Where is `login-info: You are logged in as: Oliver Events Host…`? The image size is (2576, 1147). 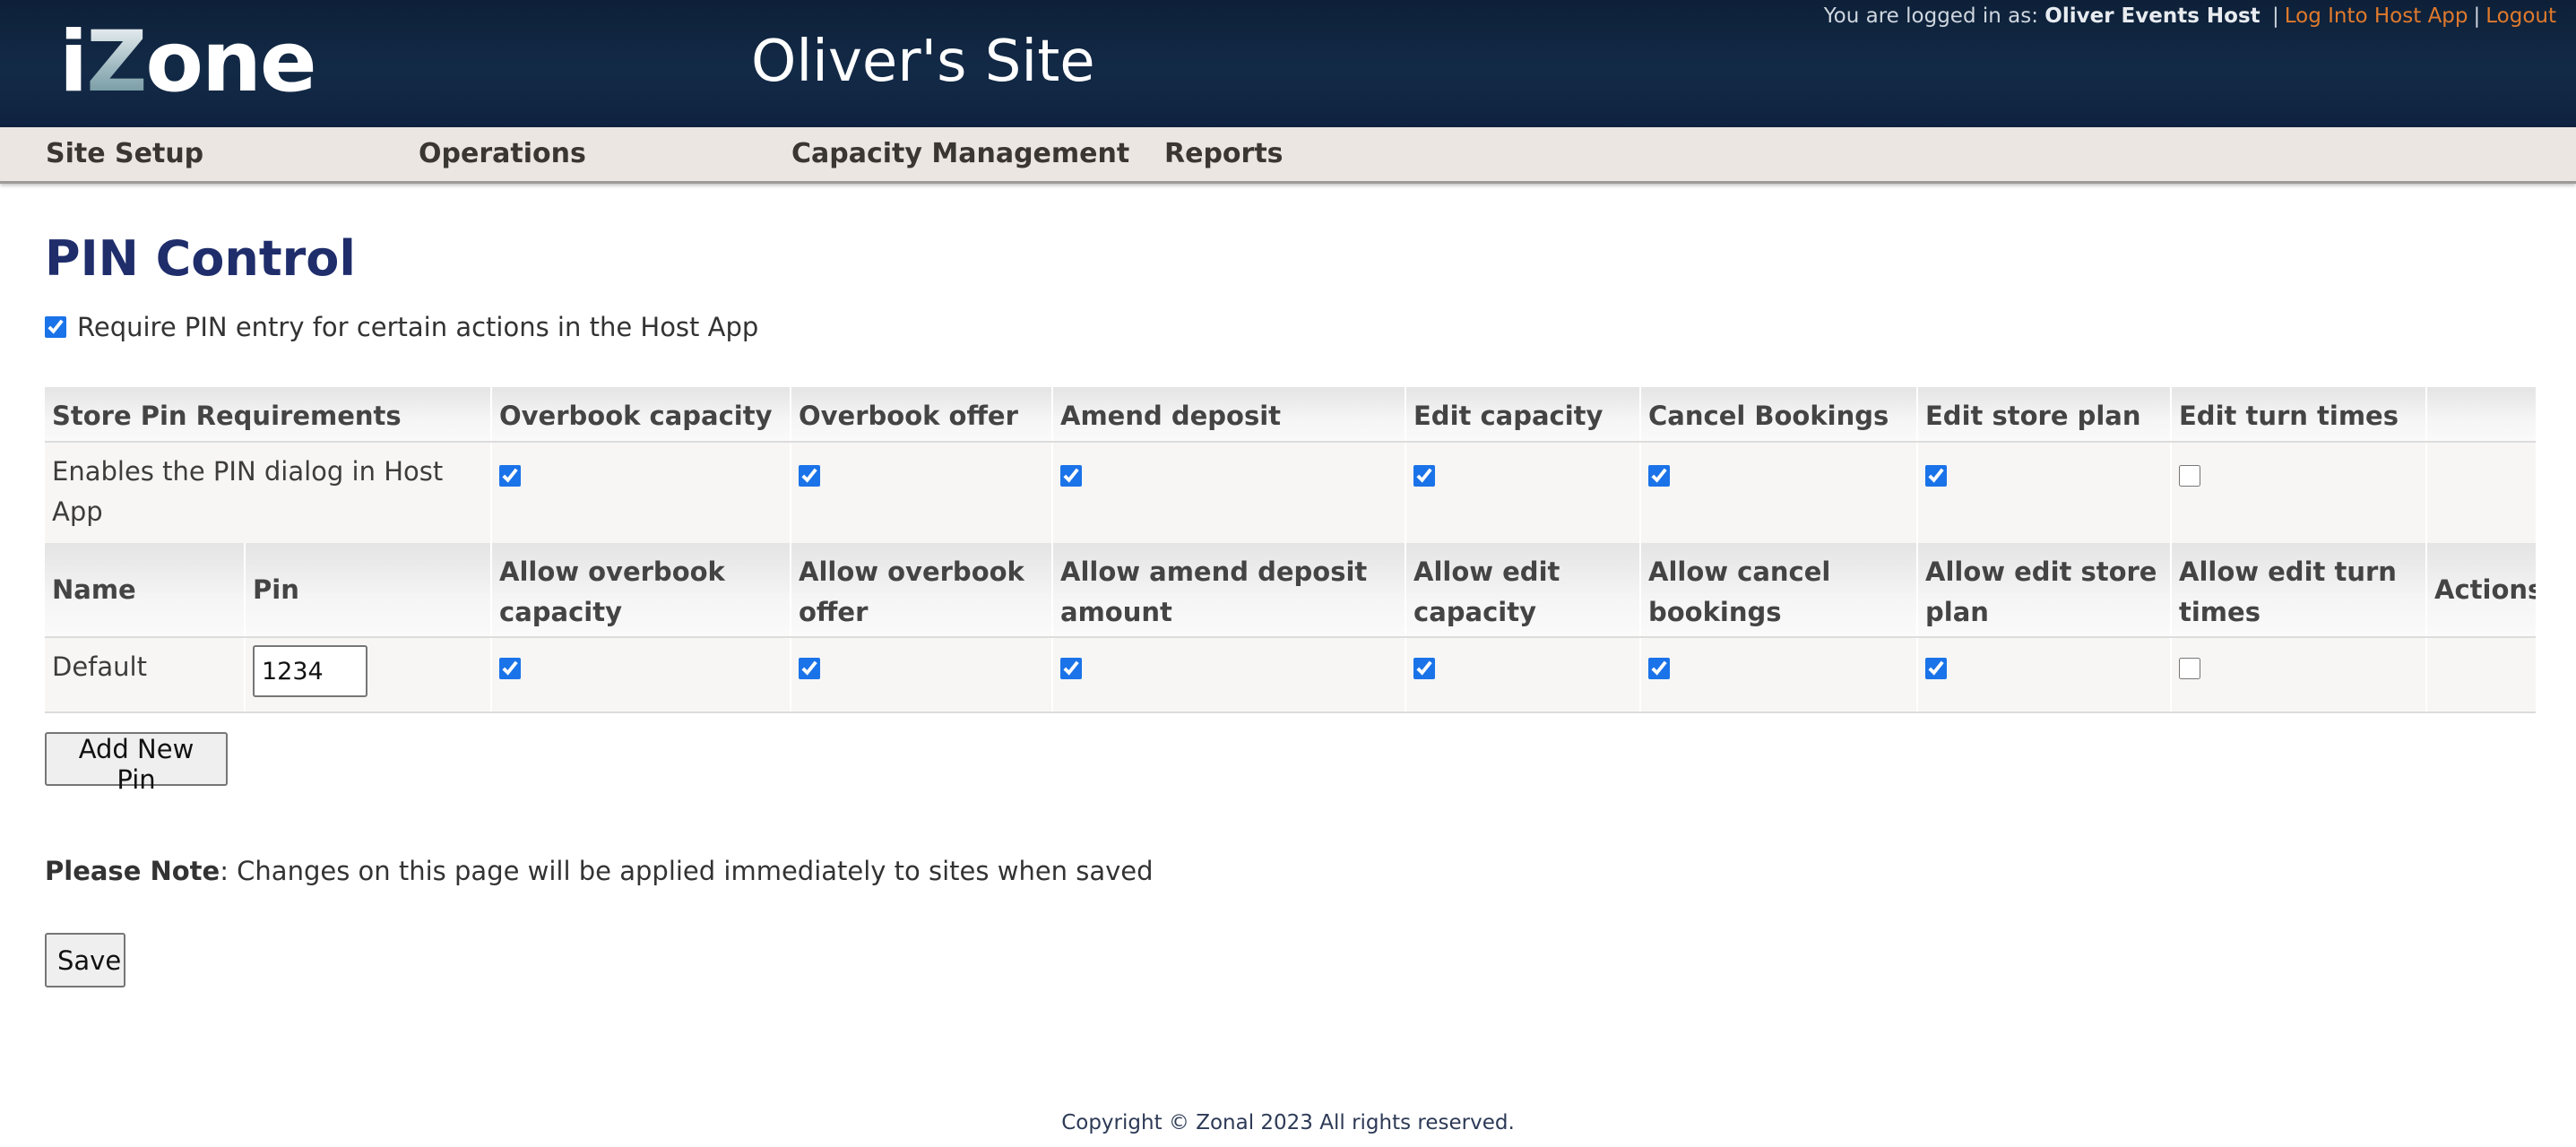
login-info: You are logged in as: Oliver Events Host… is located at coordinates (2190, 16).